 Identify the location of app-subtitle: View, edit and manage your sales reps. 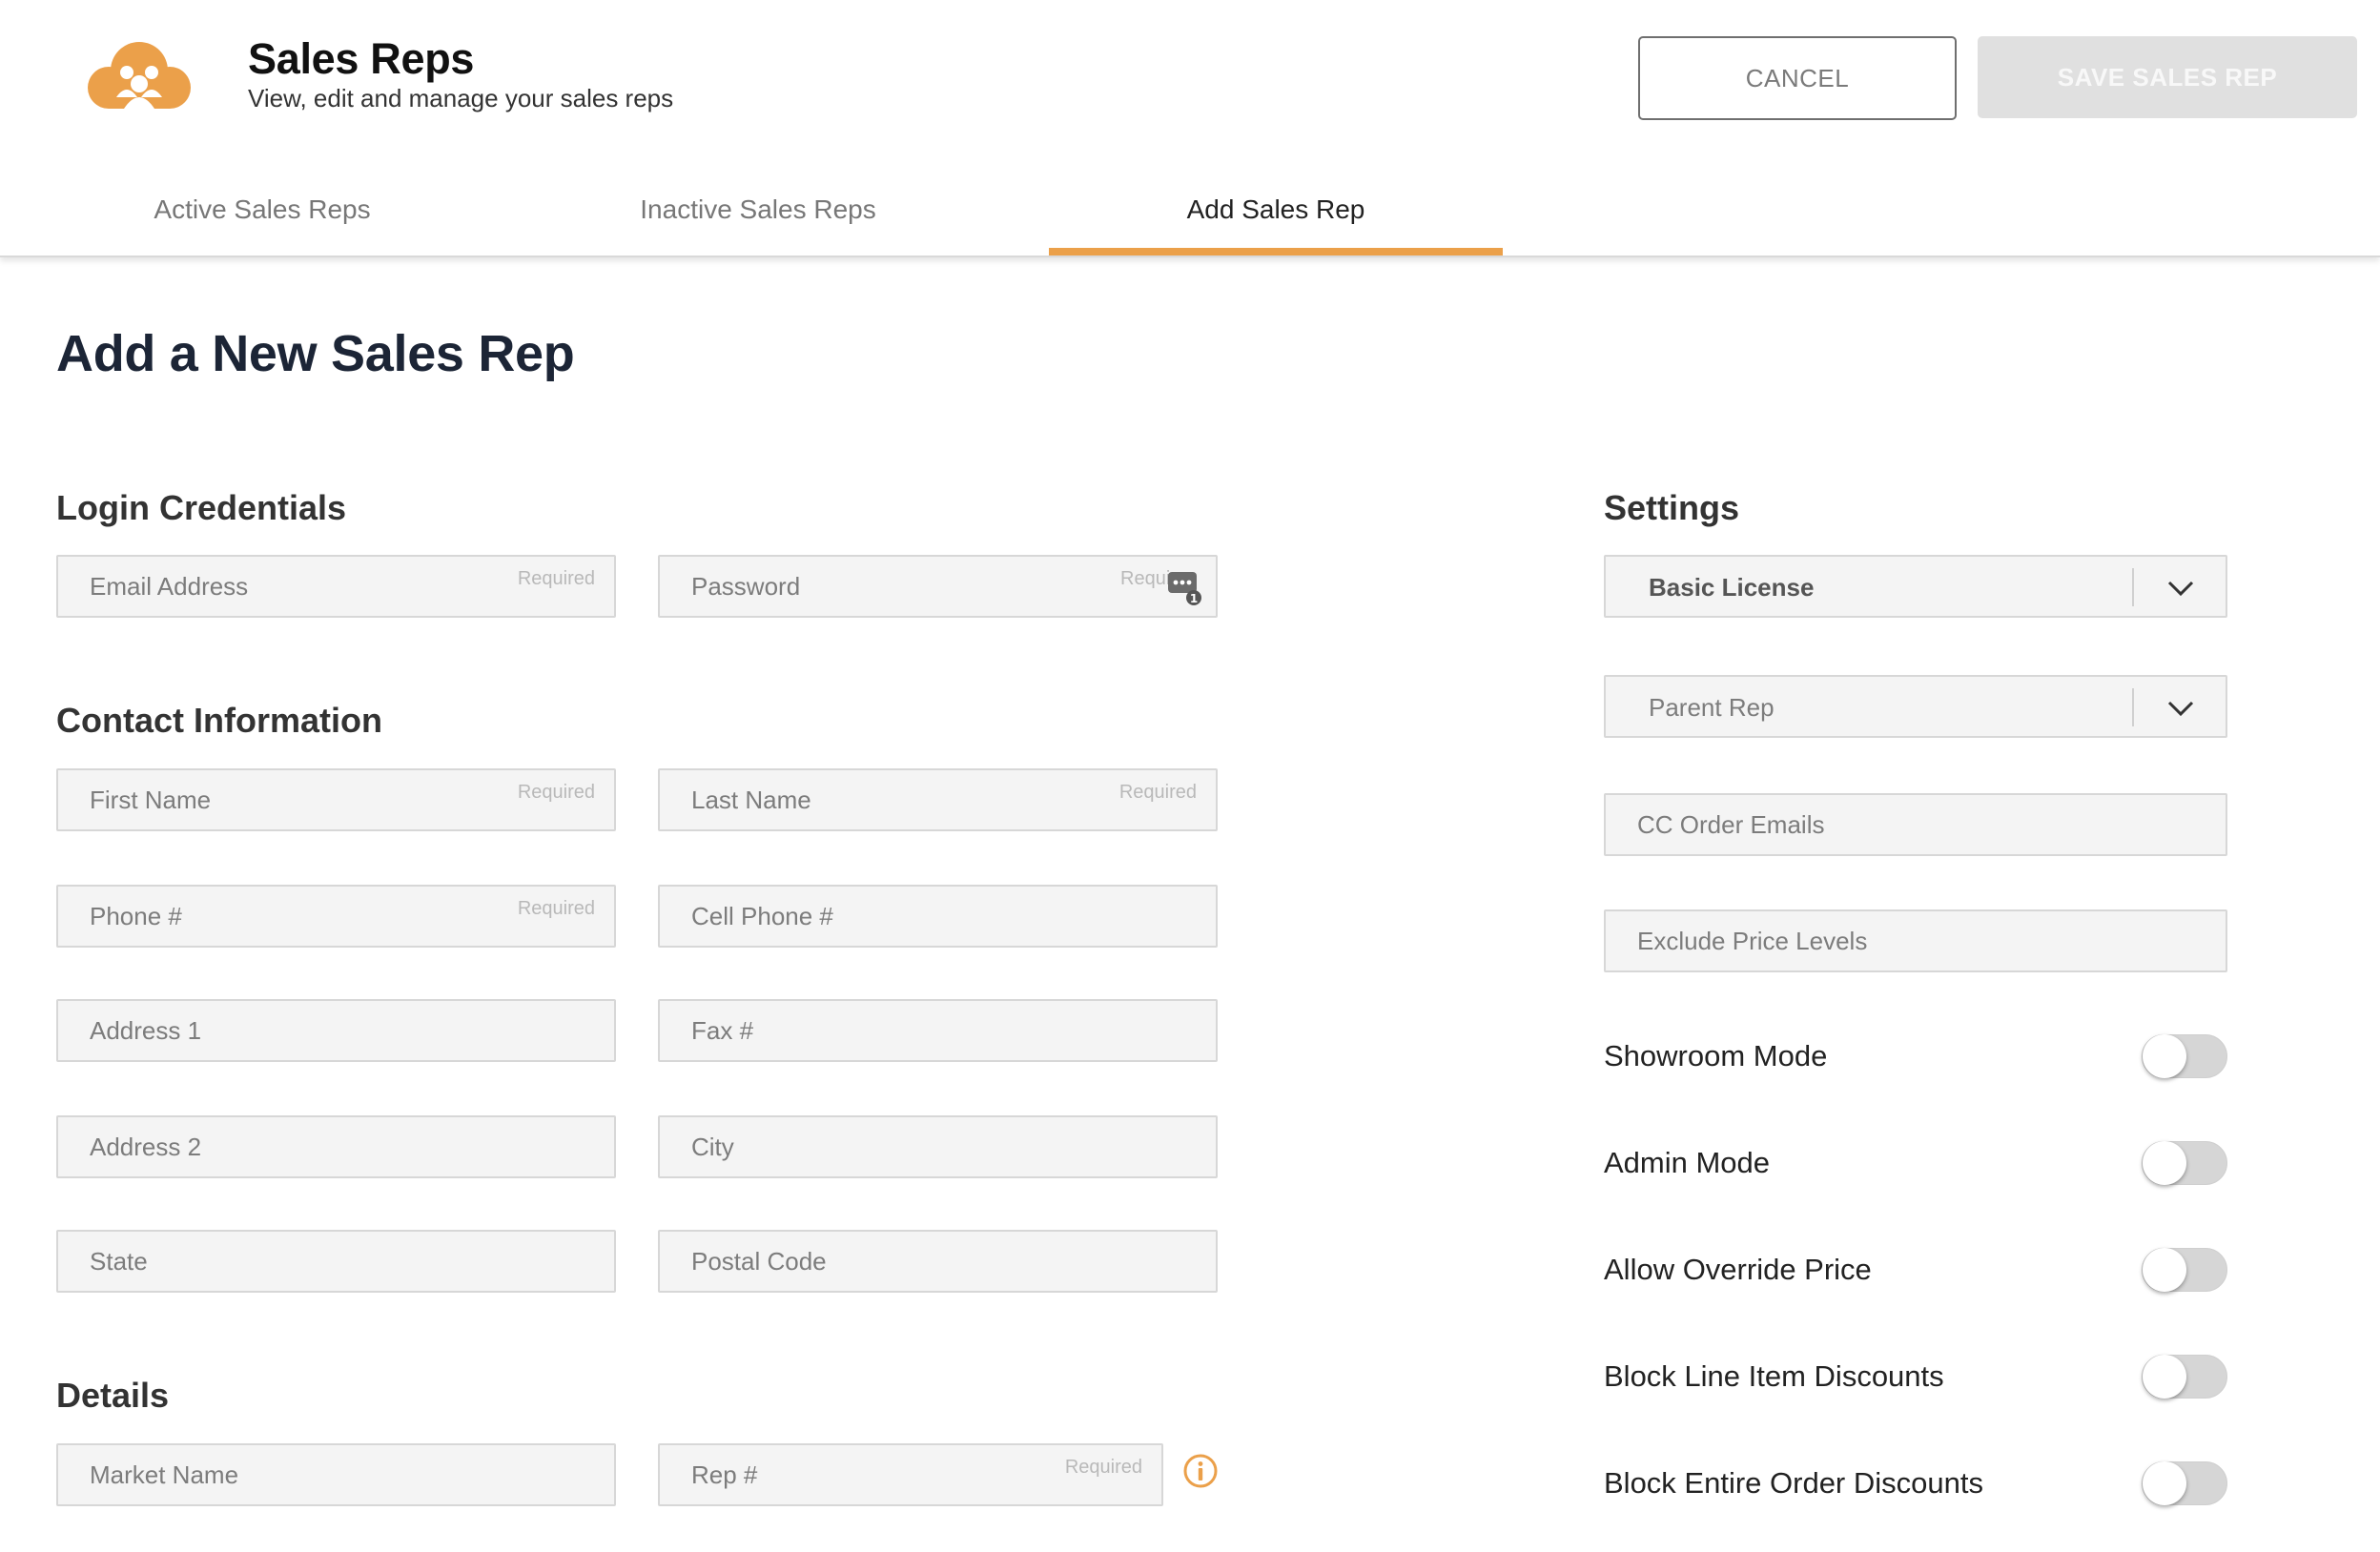
(461, 98).